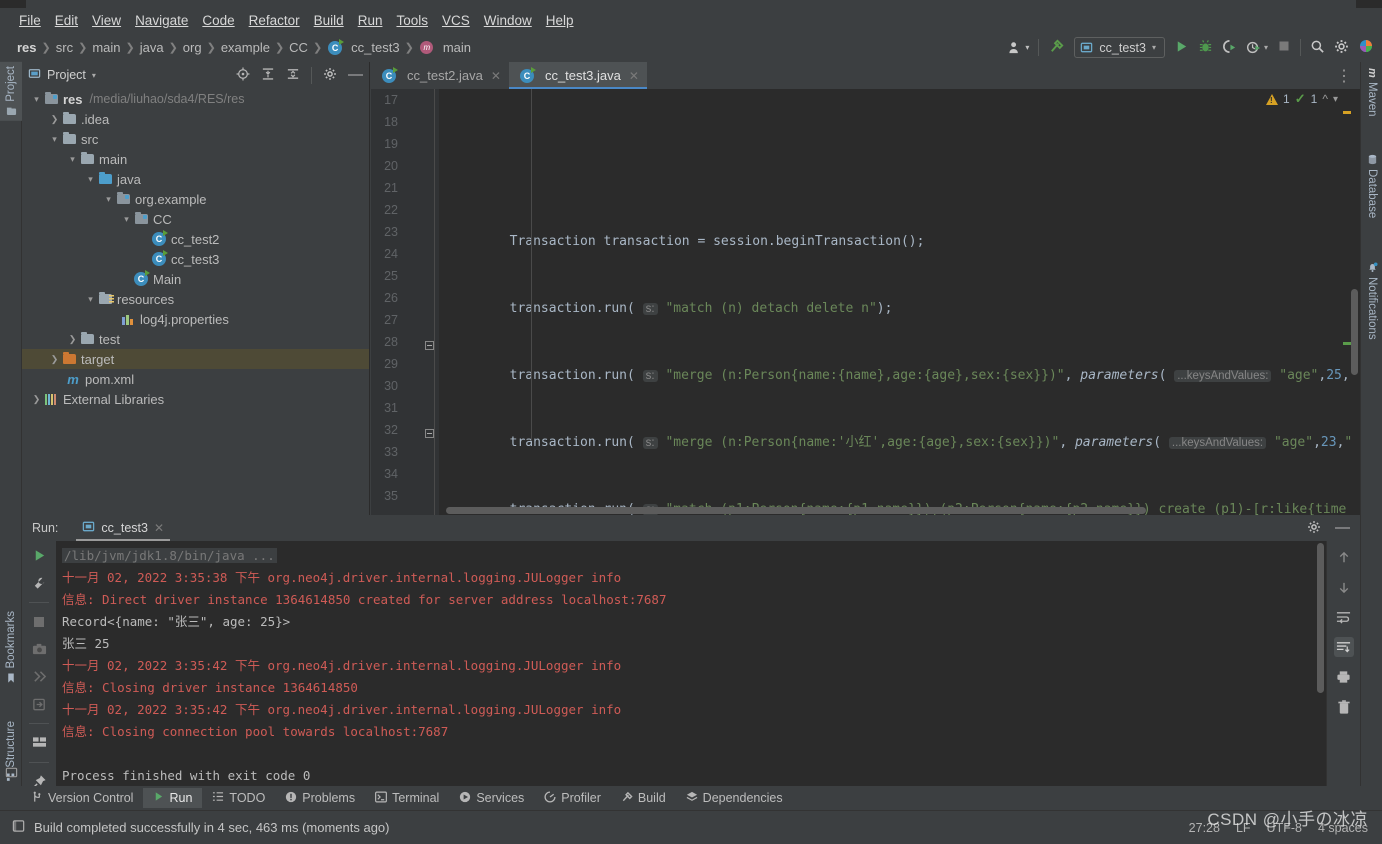 The width and height of the screenshot is (1382, 844). Describe the element at coordinates (195, 359) in the screenshot. I see `tree-row-target: ❯ target` at that location.